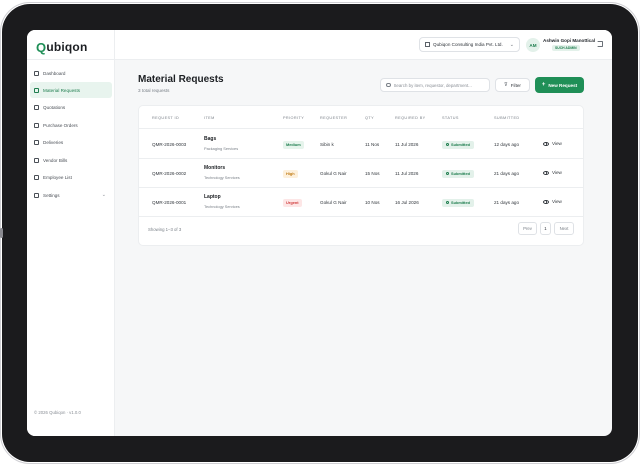  What do you see at coordinates (71, 143) in the screenshot?
I see `sidebar-item-deliveries: Deliveries` at bounding box center [71, 143].